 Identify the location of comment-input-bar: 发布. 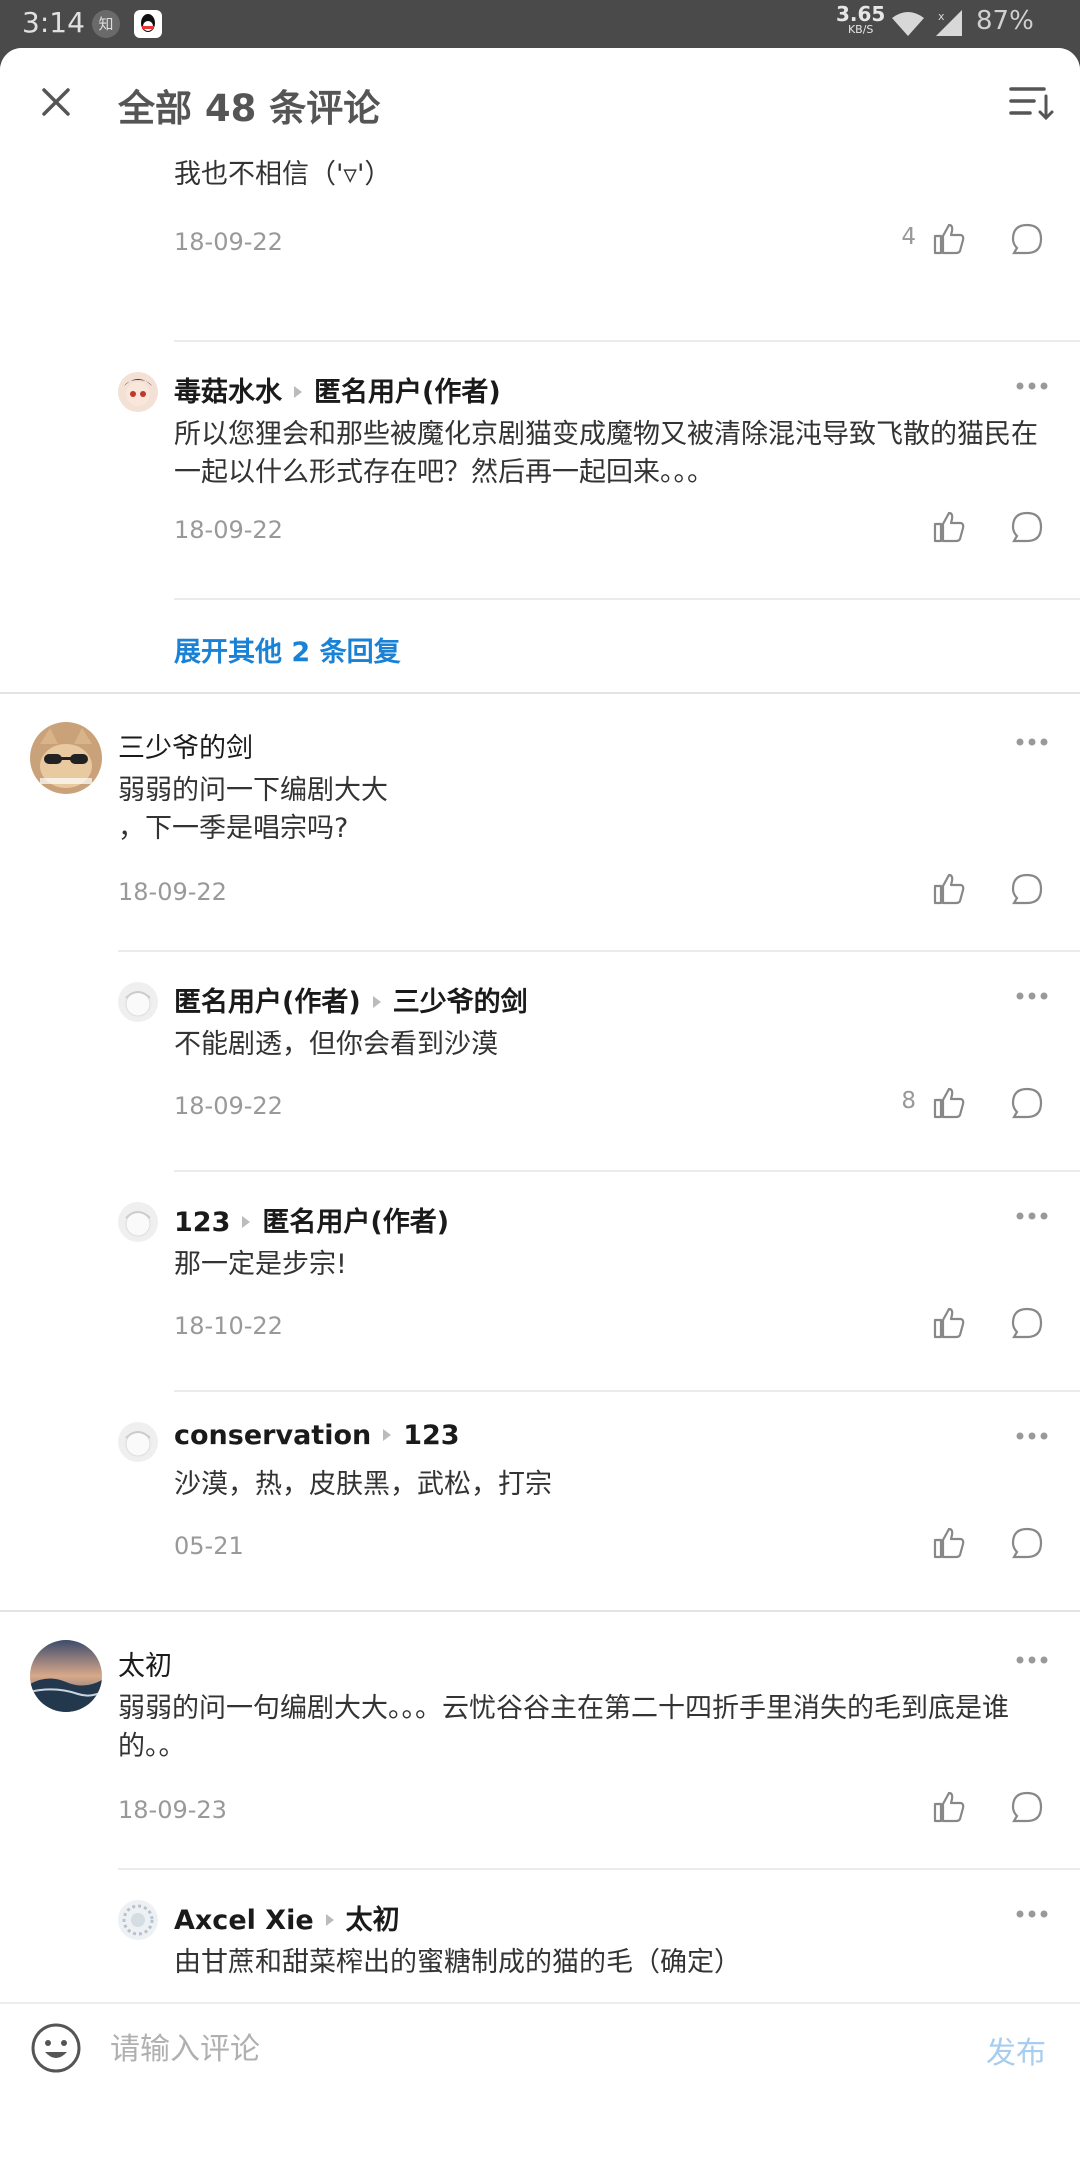
(540, 2049).